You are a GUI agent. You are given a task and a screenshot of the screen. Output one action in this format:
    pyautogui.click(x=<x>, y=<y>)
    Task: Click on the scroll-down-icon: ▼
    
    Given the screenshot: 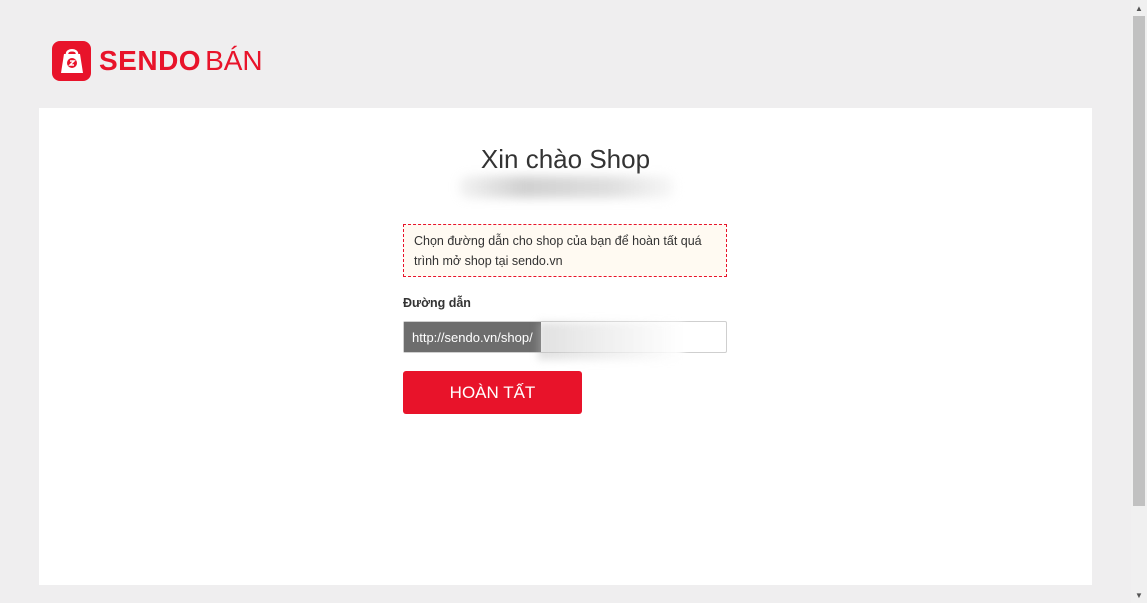 What is the action you would take?
    pyautogui.click(x=1139, y=595)
    